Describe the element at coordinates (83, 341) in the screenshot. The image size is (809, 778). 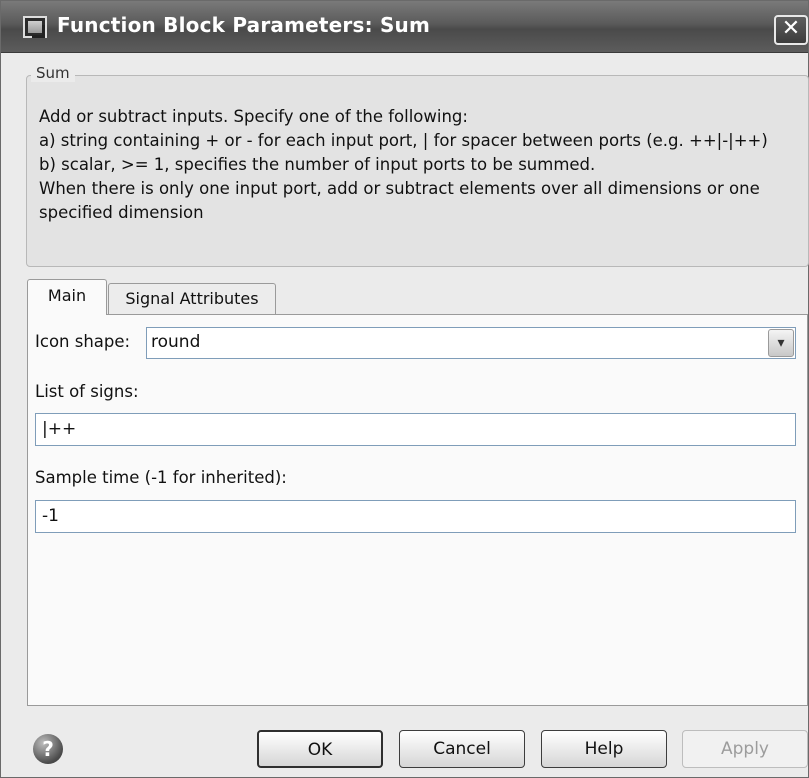
I see `icon-shape-label: Icon shape:` at that location.